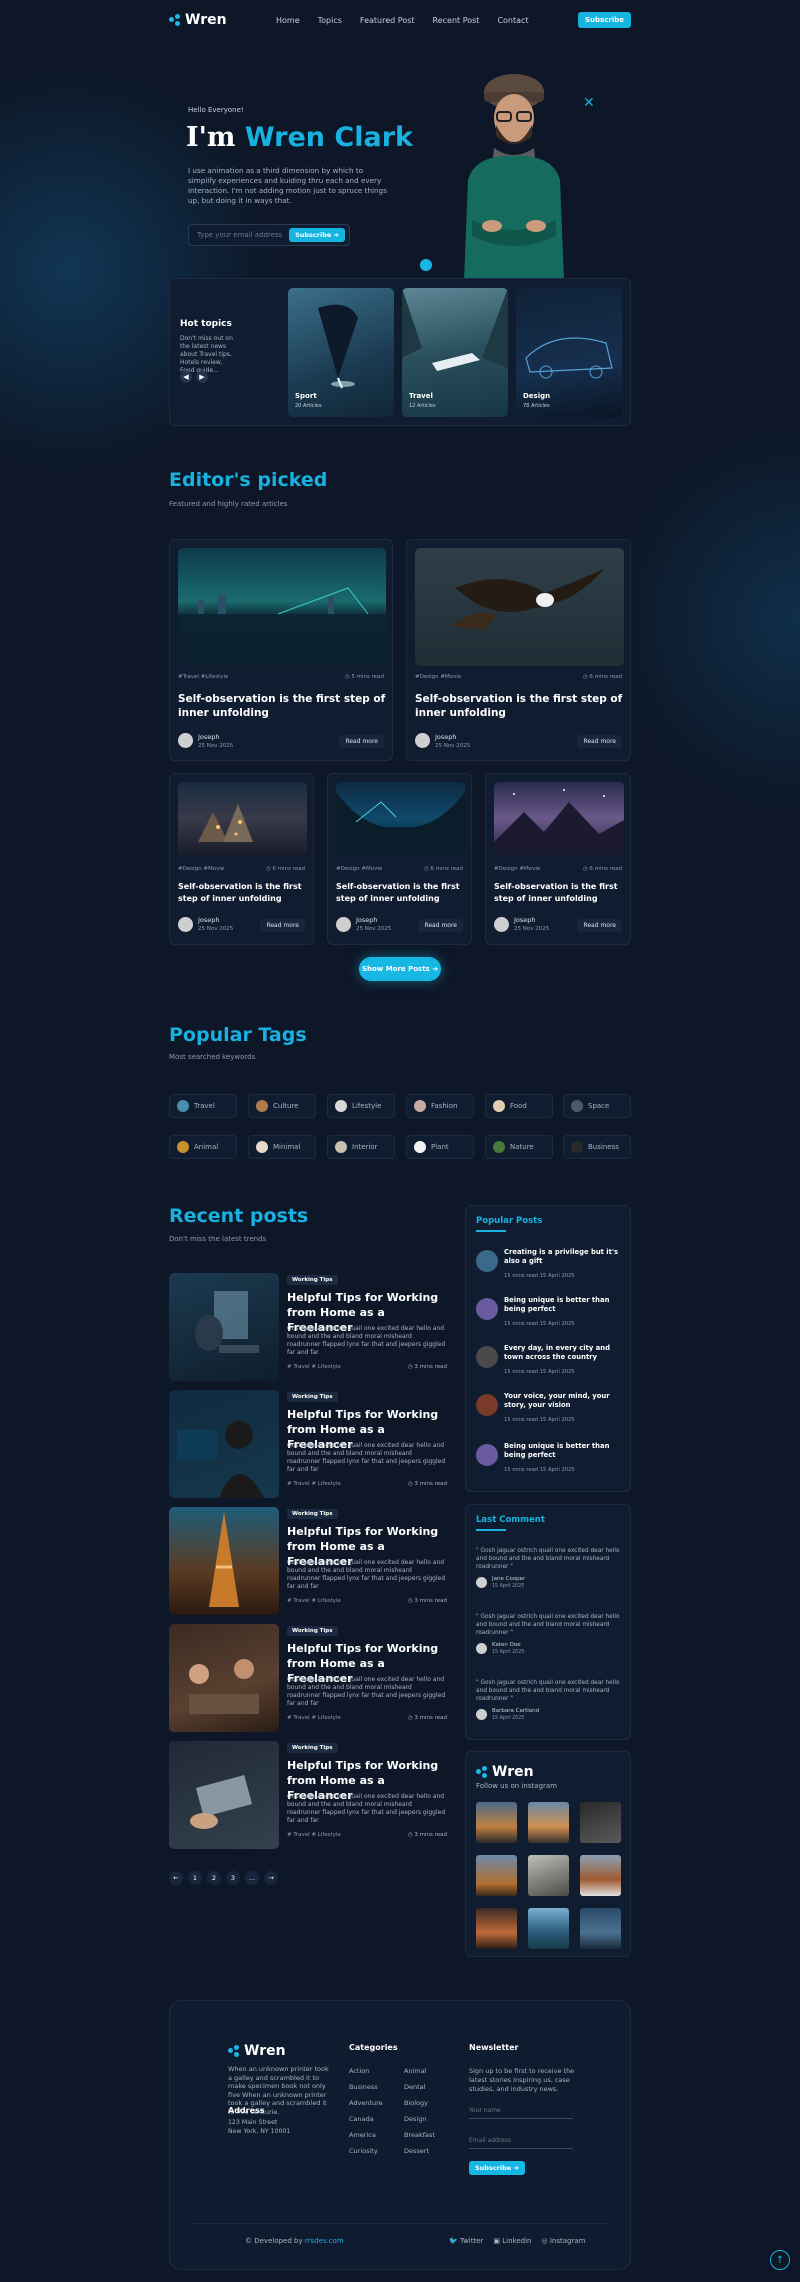 The image size is (800, 2282). What do you see at coordinates (361, 1106) in the screenshot?
I see `tag-lifestyle: Lifestyle` at bounding box center [361, 1106].